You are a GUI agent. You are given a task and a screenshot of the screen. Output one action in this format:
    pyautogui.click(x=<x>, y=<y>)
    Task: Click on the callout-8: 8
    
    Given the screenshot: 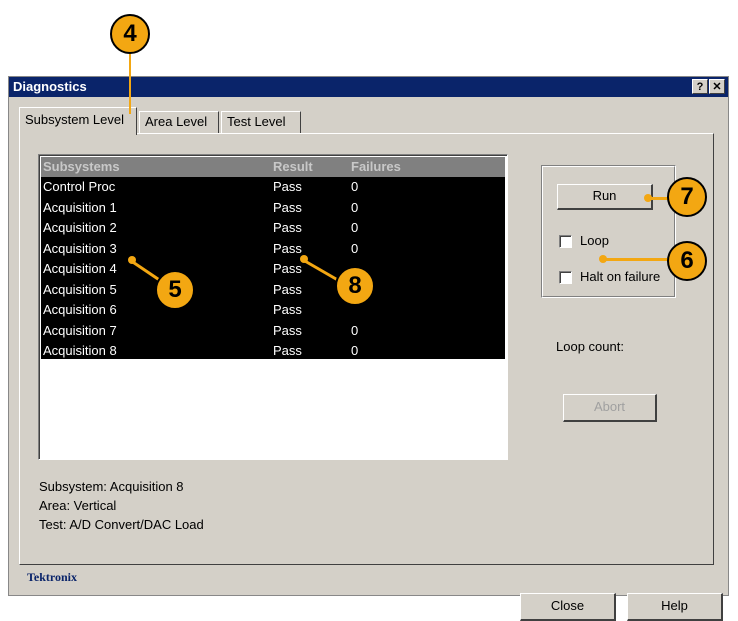 What is the action you would take?
    pyautogui.click(x=355, y=286)
    